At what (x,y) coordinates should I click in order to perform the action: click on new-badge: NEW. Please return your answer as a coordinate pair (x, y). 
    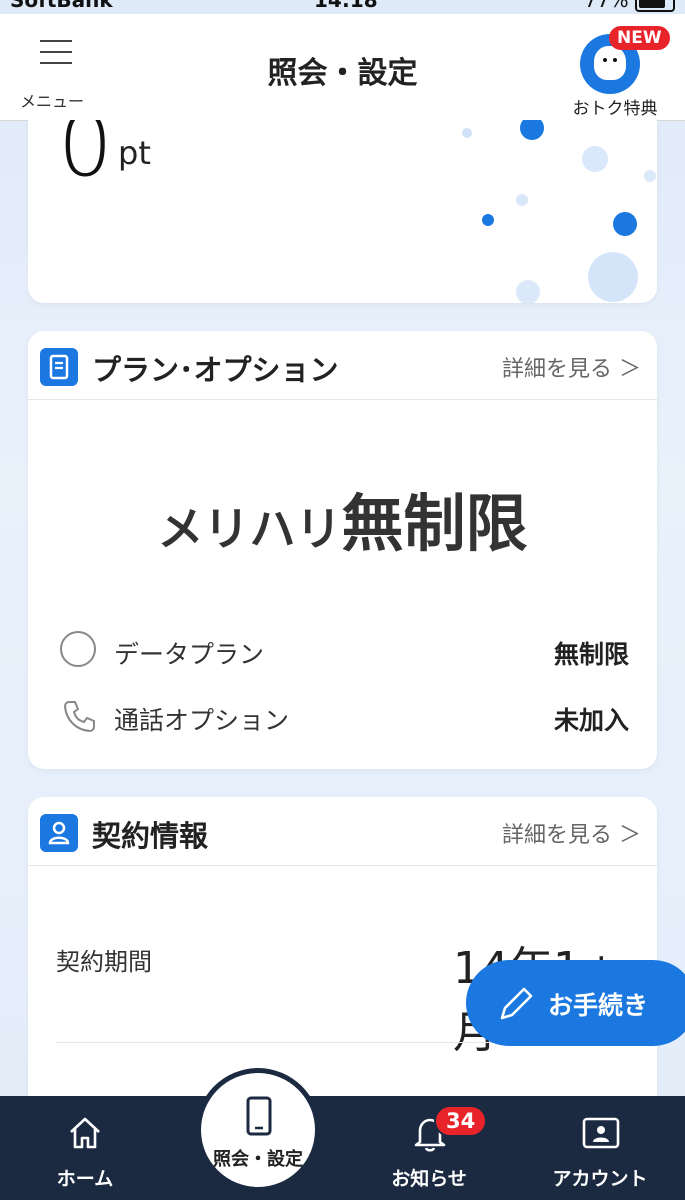
    Looking at the image, I should click on (639, 38).